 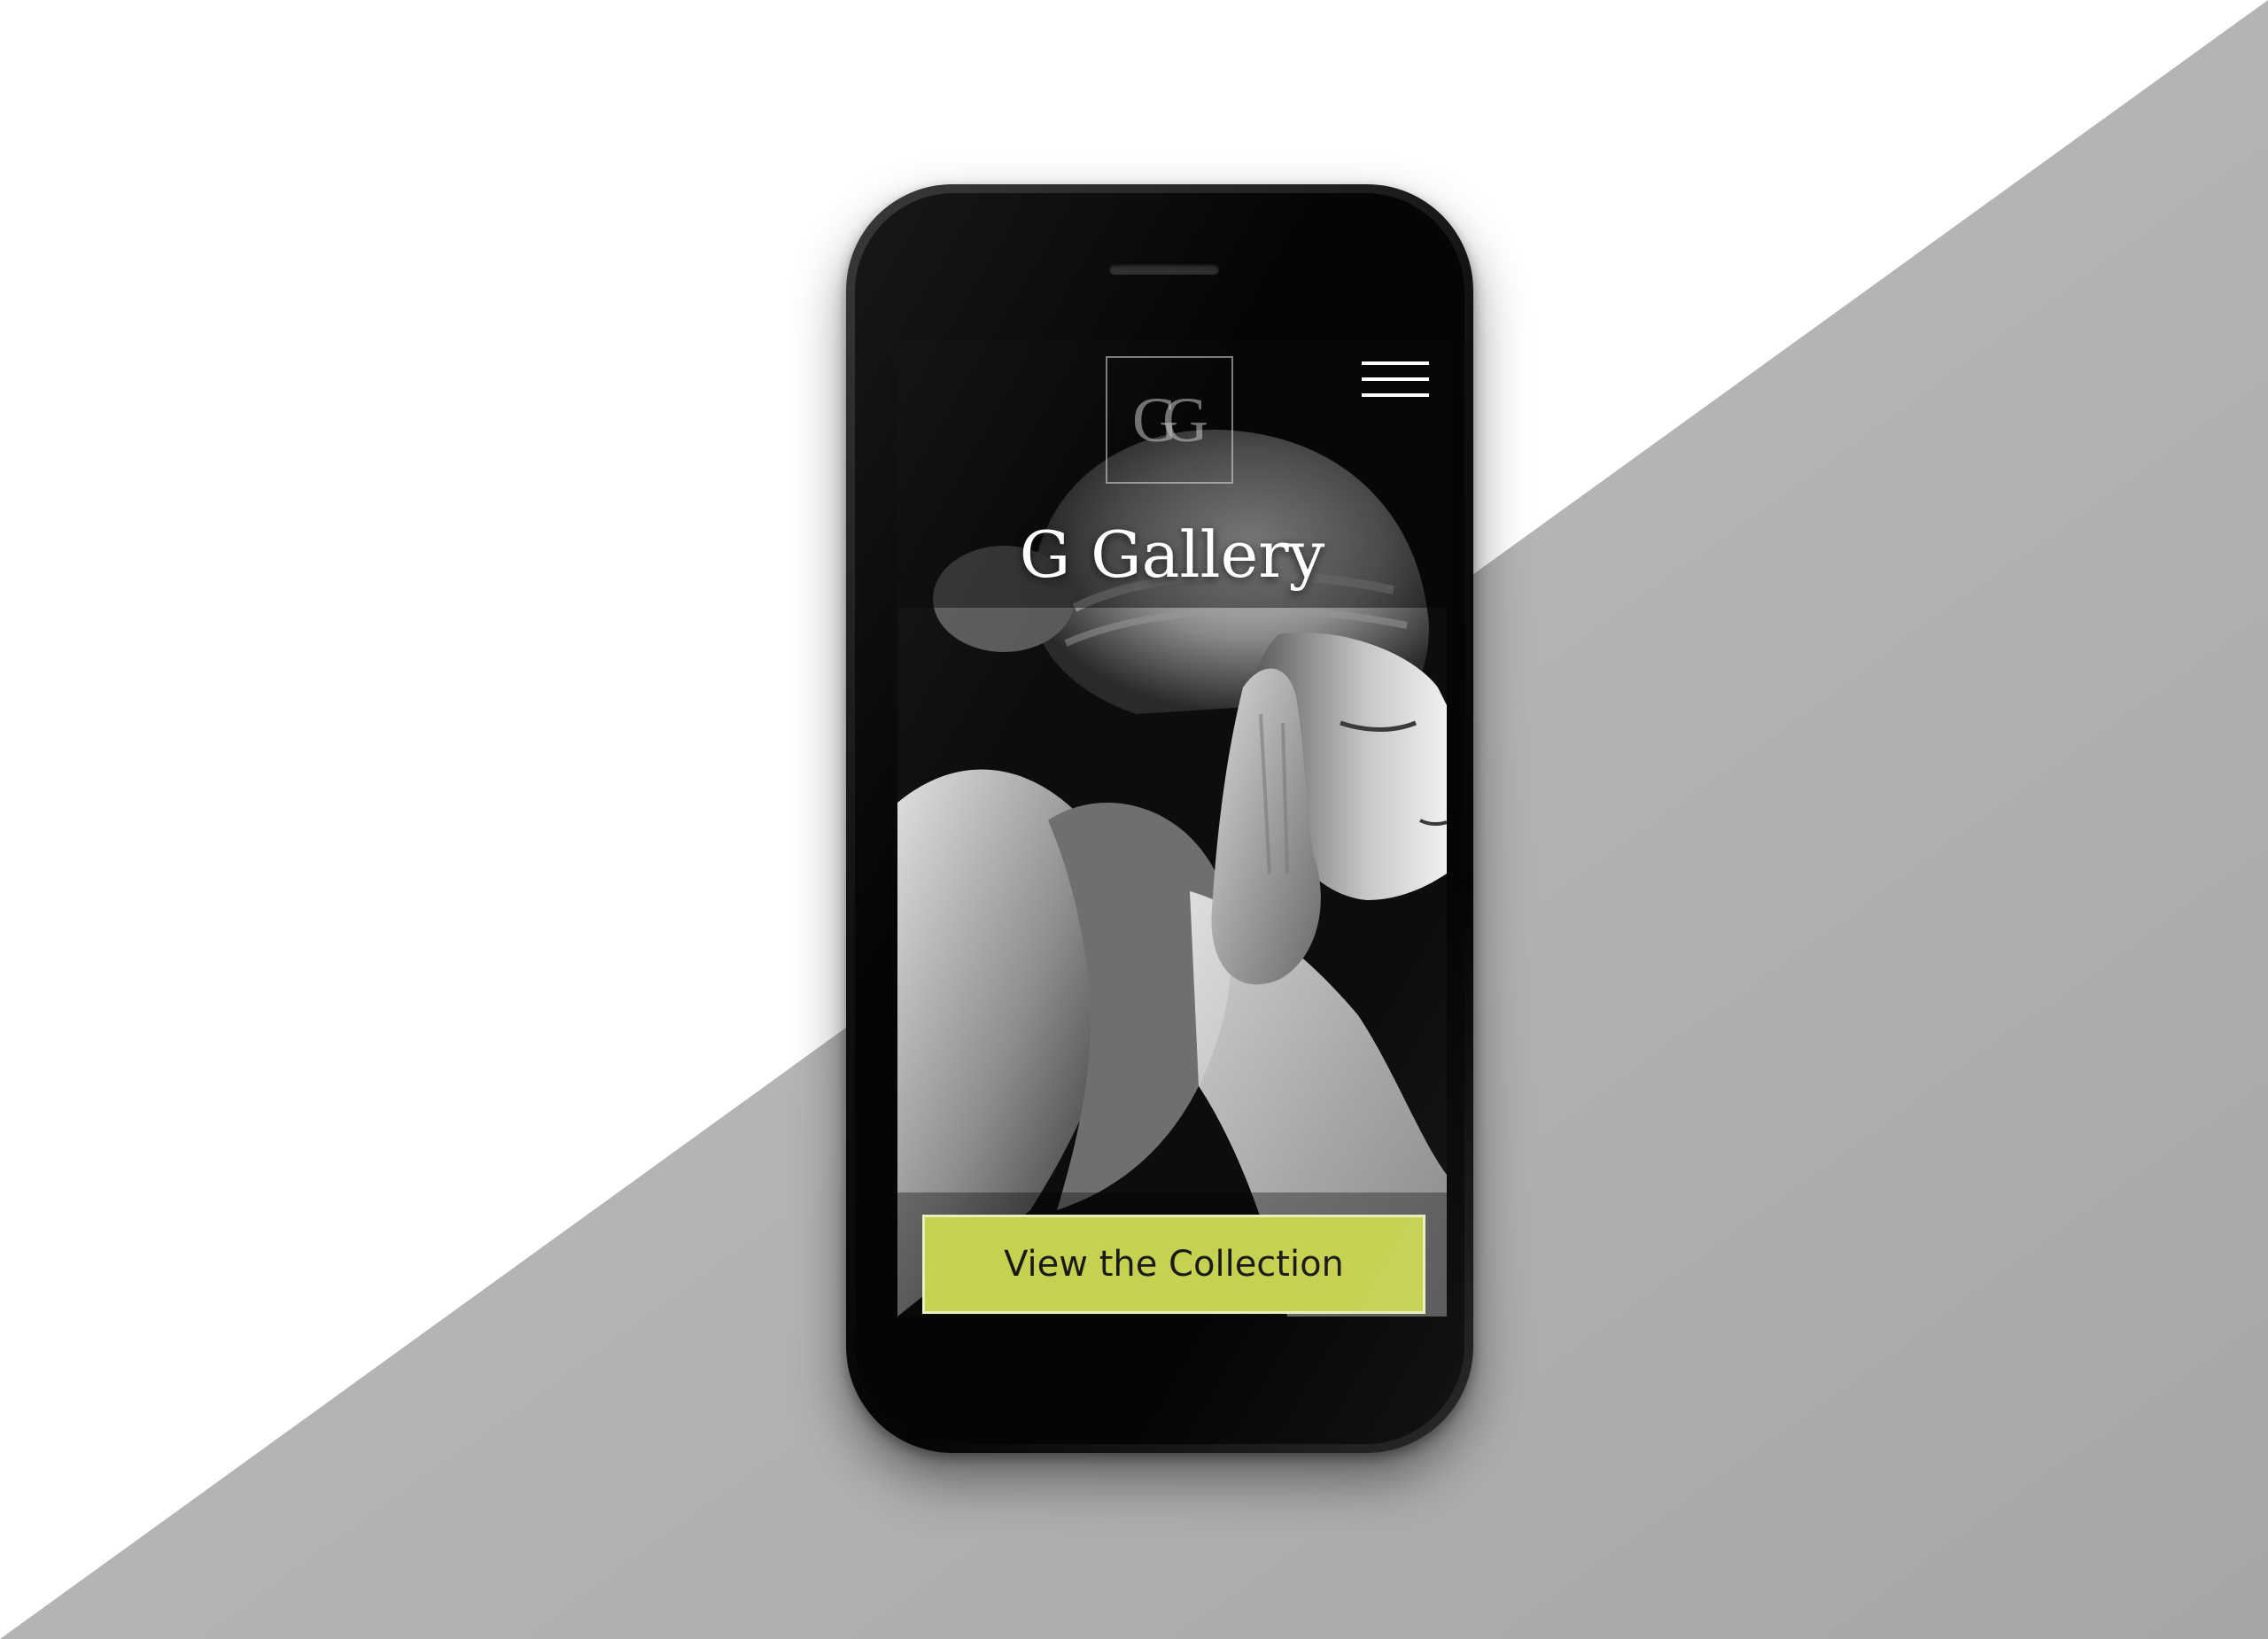 I want to click on phone-screen: GG G Gallery View the Collection, so click(x=1172, y=829).